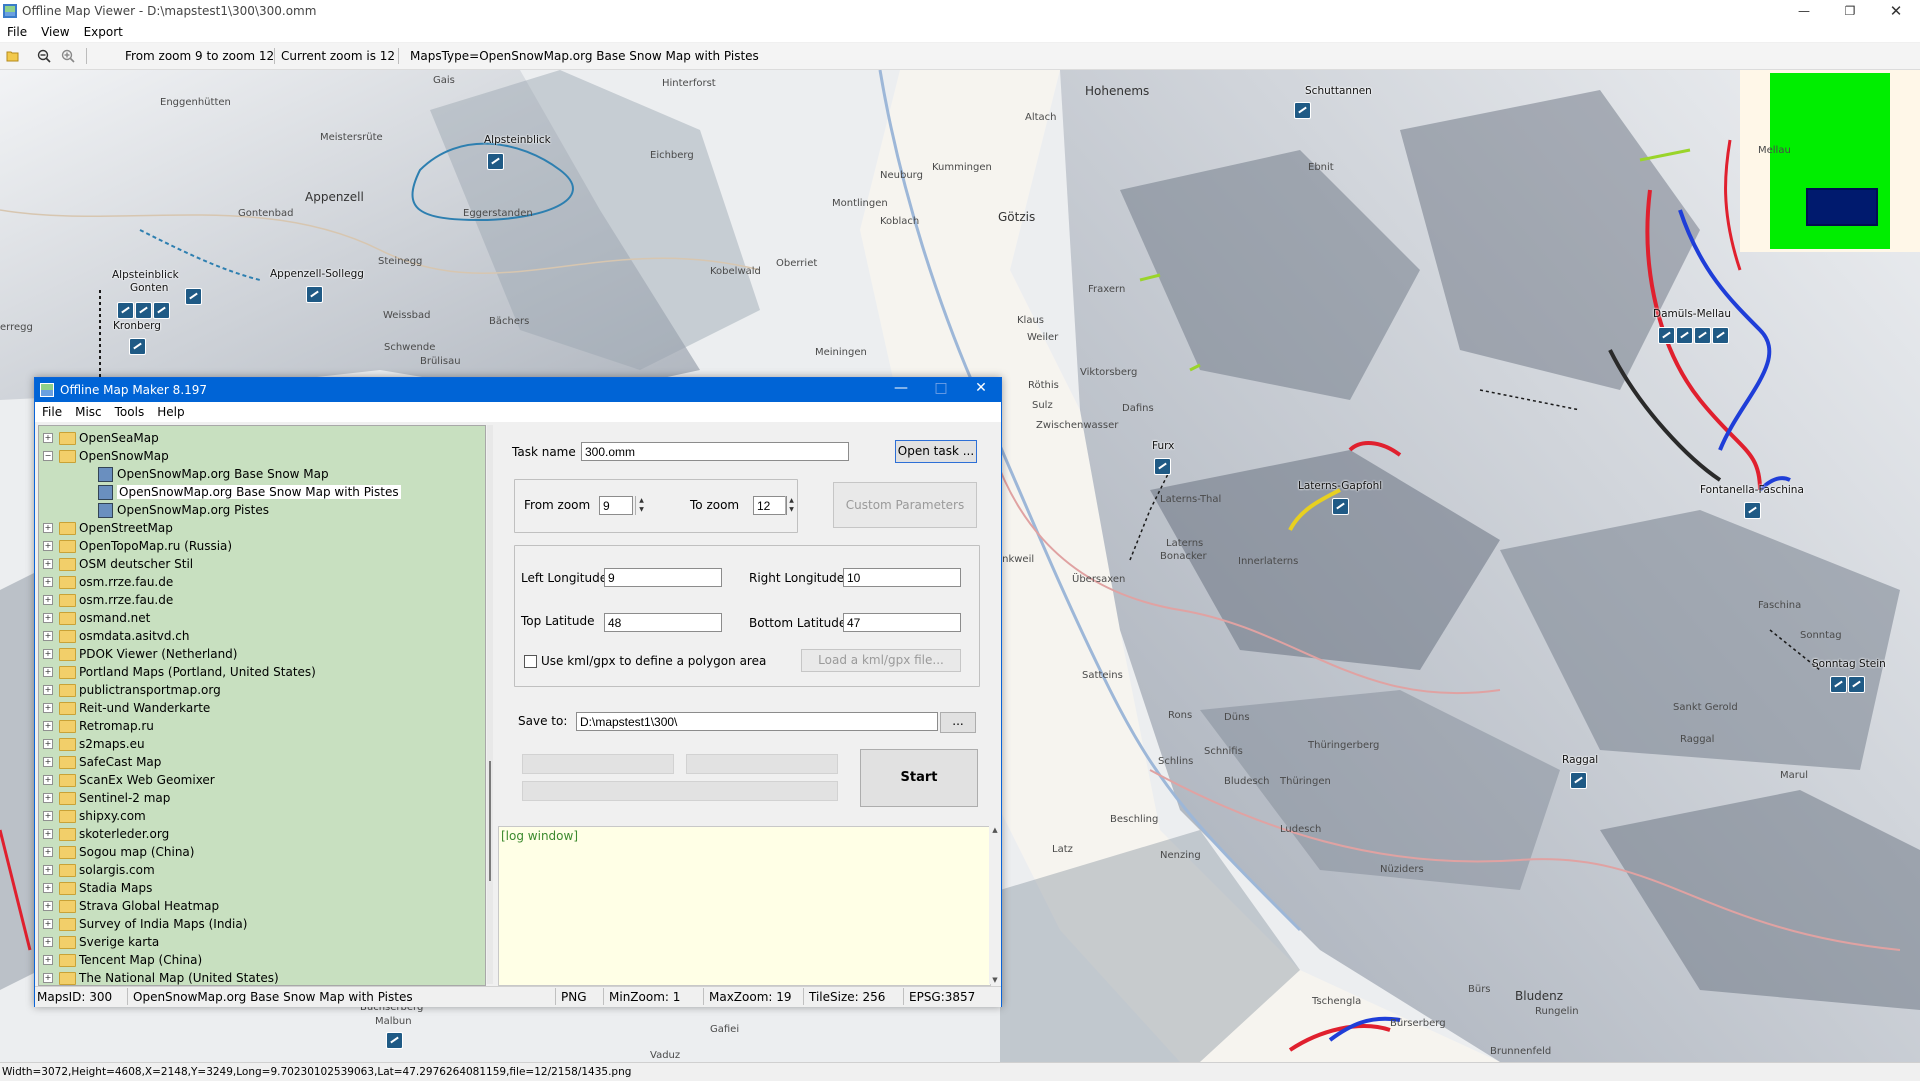  Describe the element at coordinates (905, 505) in the screenshot. I see `custom-parameters-button: Custom Parameters` at that location.